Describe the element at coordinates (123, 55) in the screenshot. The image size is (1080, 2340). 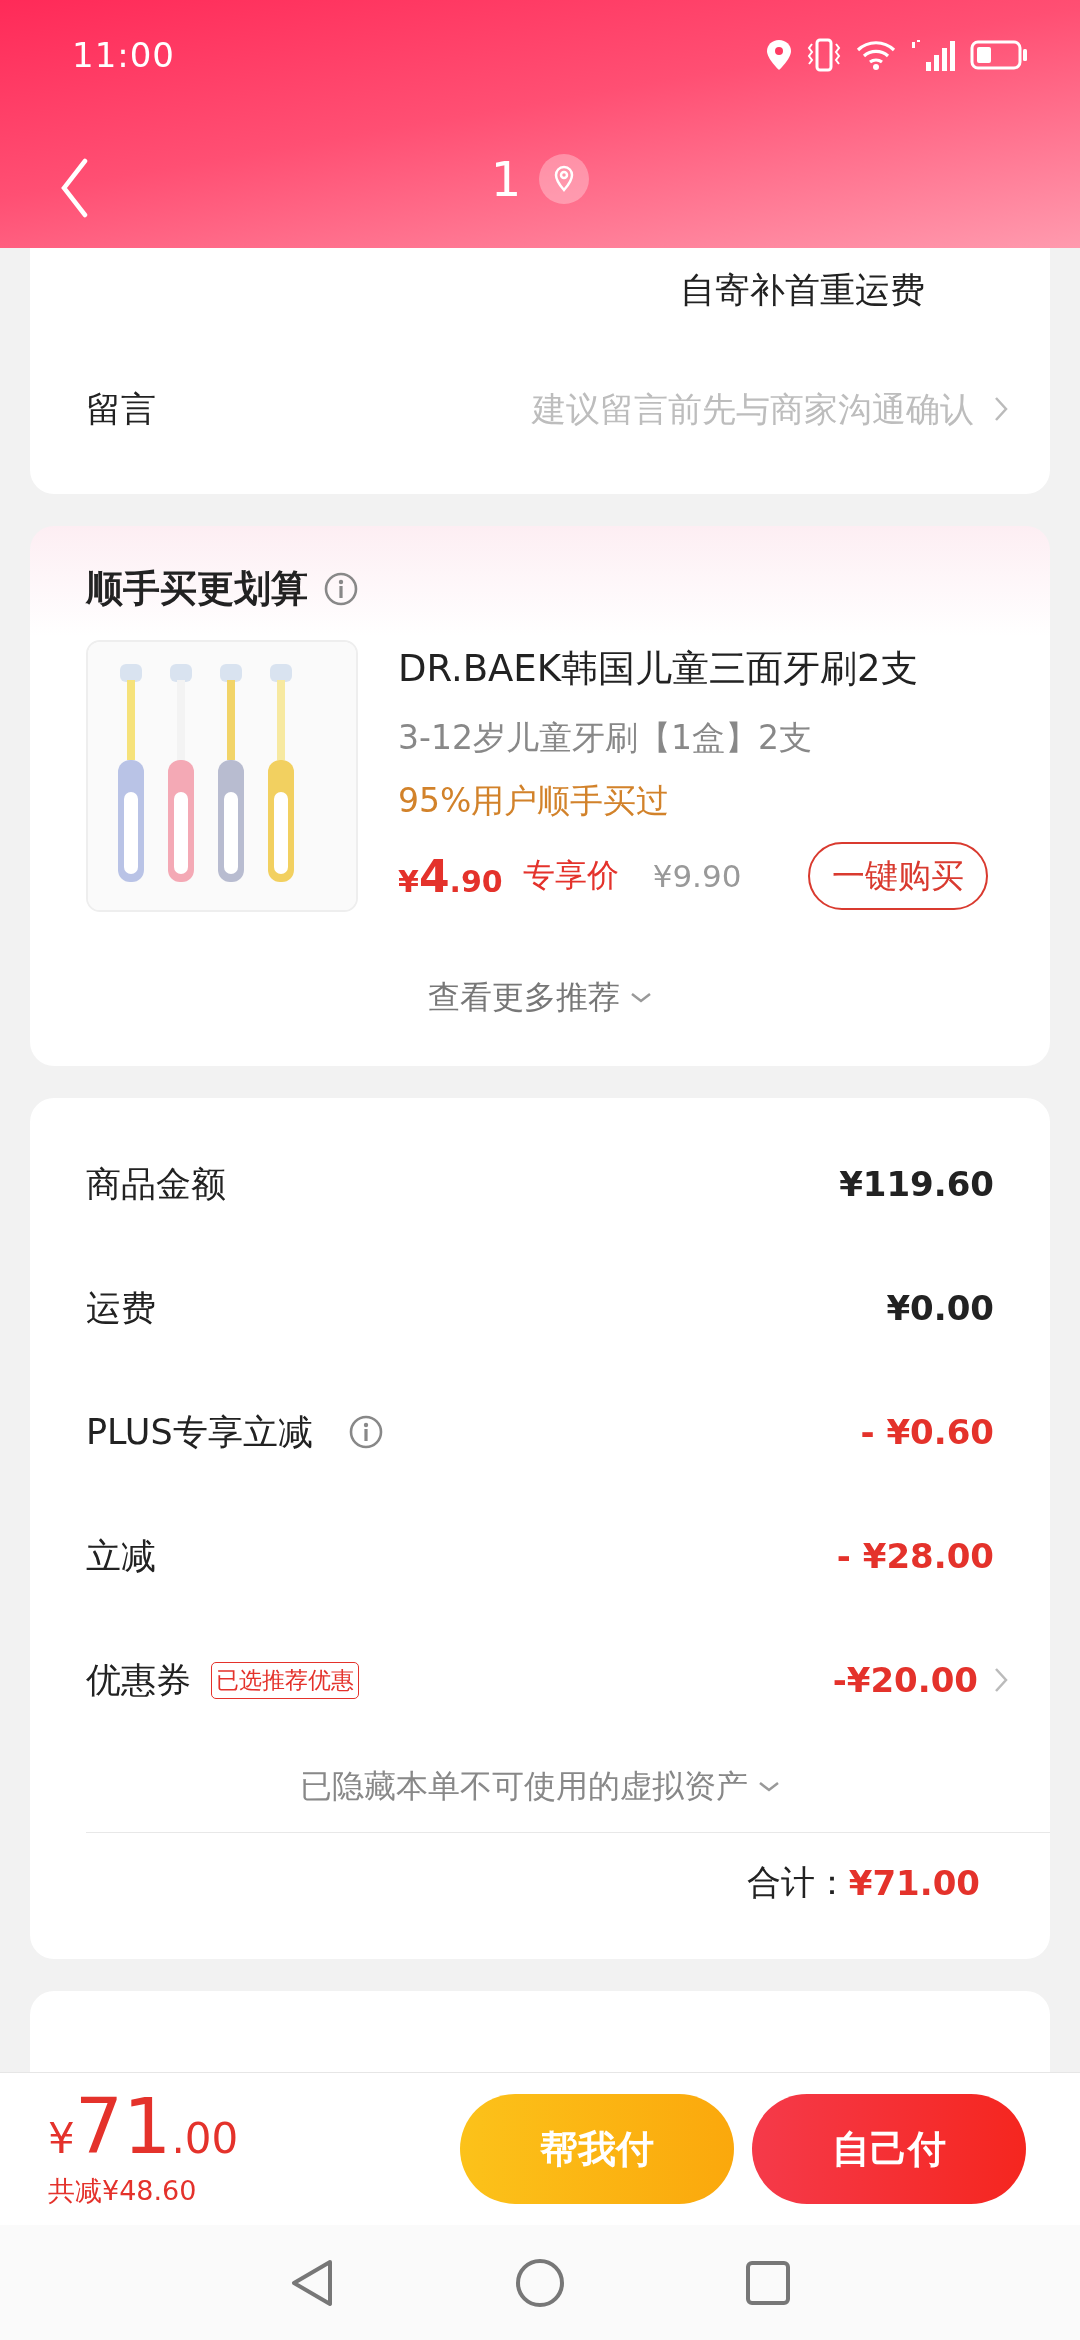
I see `status-time: 11:00` at that location.